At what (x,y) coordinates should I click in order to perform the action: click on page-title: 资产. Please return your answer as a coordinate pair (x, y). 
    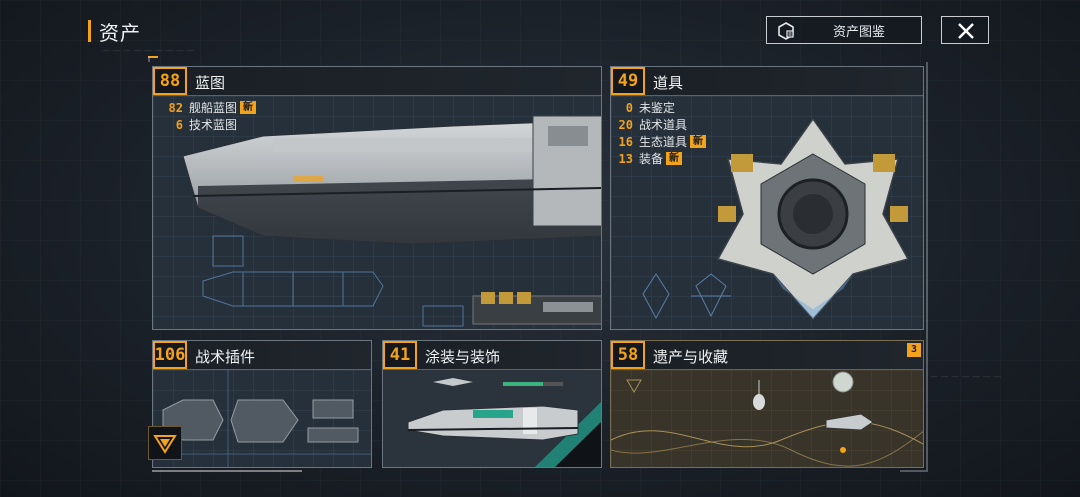
    Looking at the image, I should click on (120, 32).